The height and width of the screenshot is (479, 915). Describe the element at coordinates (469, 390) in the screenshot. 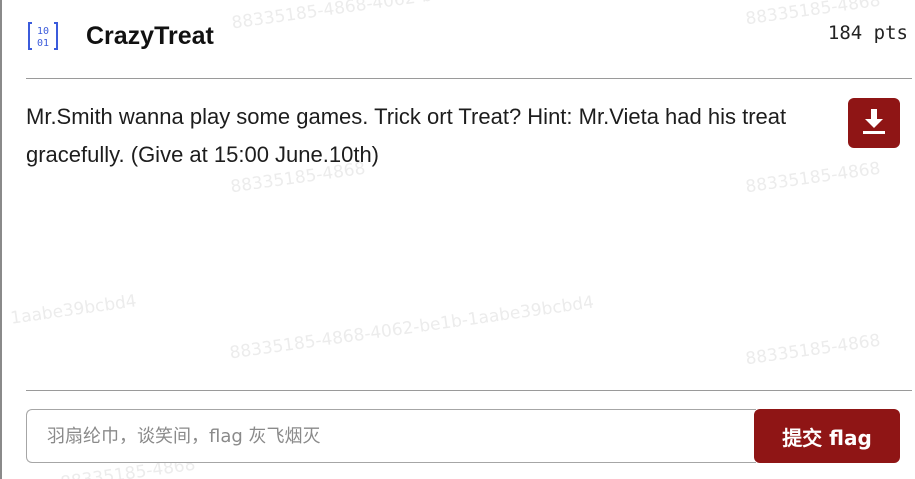

I see `divider-bottom` at that location.